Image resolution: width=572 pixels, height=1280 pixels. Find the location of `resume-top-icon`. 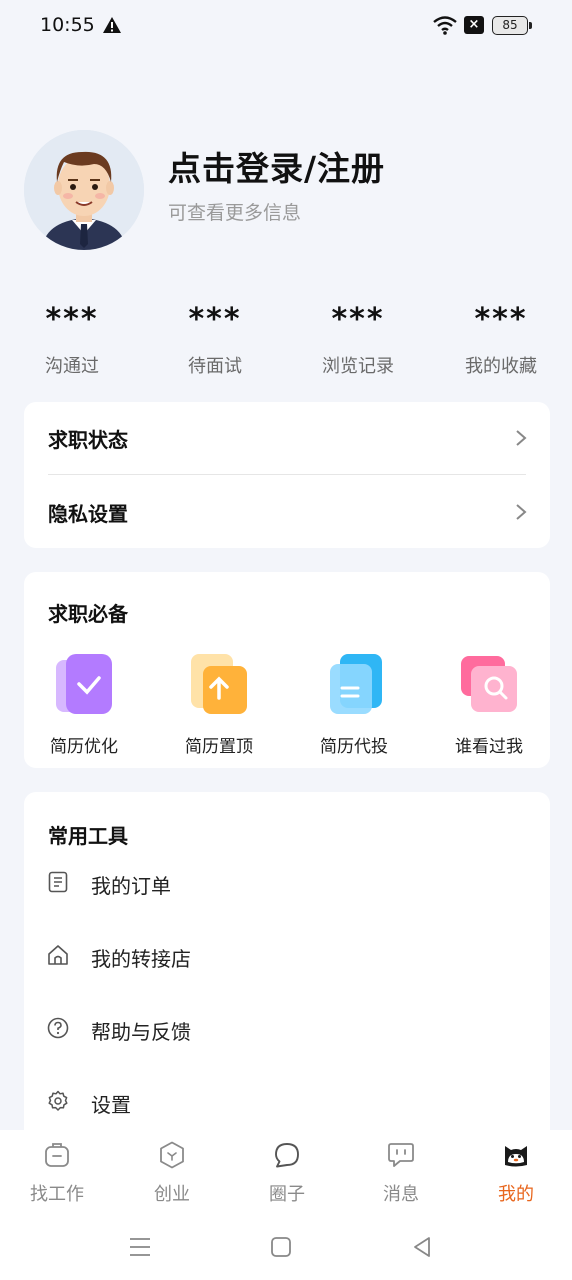

resume-top-icon is located at coordinates (219, 684).